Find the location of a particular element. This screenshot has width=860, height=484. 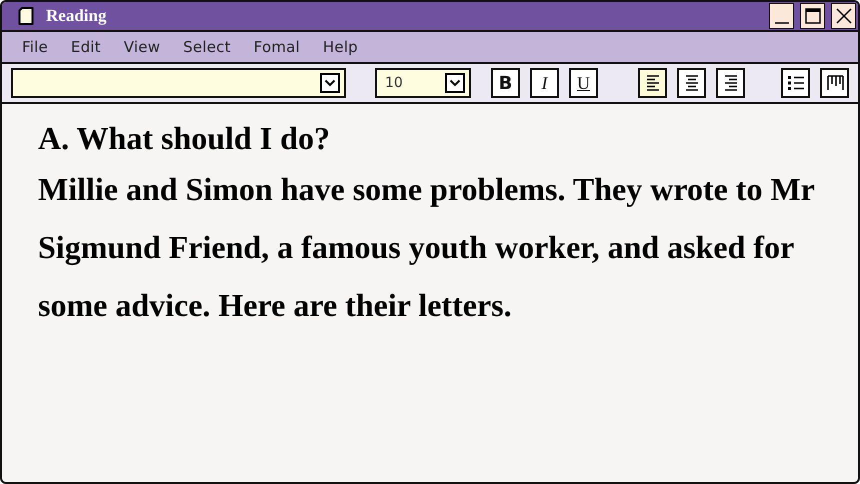

minimize-icon is located at coordinates (781, 23).